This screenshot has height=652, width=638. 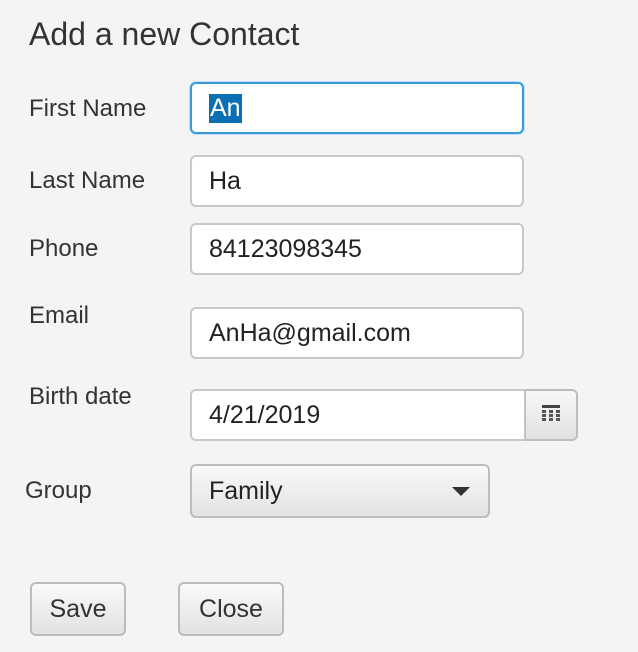 What do you see at coordinates (461, 491) in the screenshot?
I see `chevron-down-icon` at bounding box center [461, 491].